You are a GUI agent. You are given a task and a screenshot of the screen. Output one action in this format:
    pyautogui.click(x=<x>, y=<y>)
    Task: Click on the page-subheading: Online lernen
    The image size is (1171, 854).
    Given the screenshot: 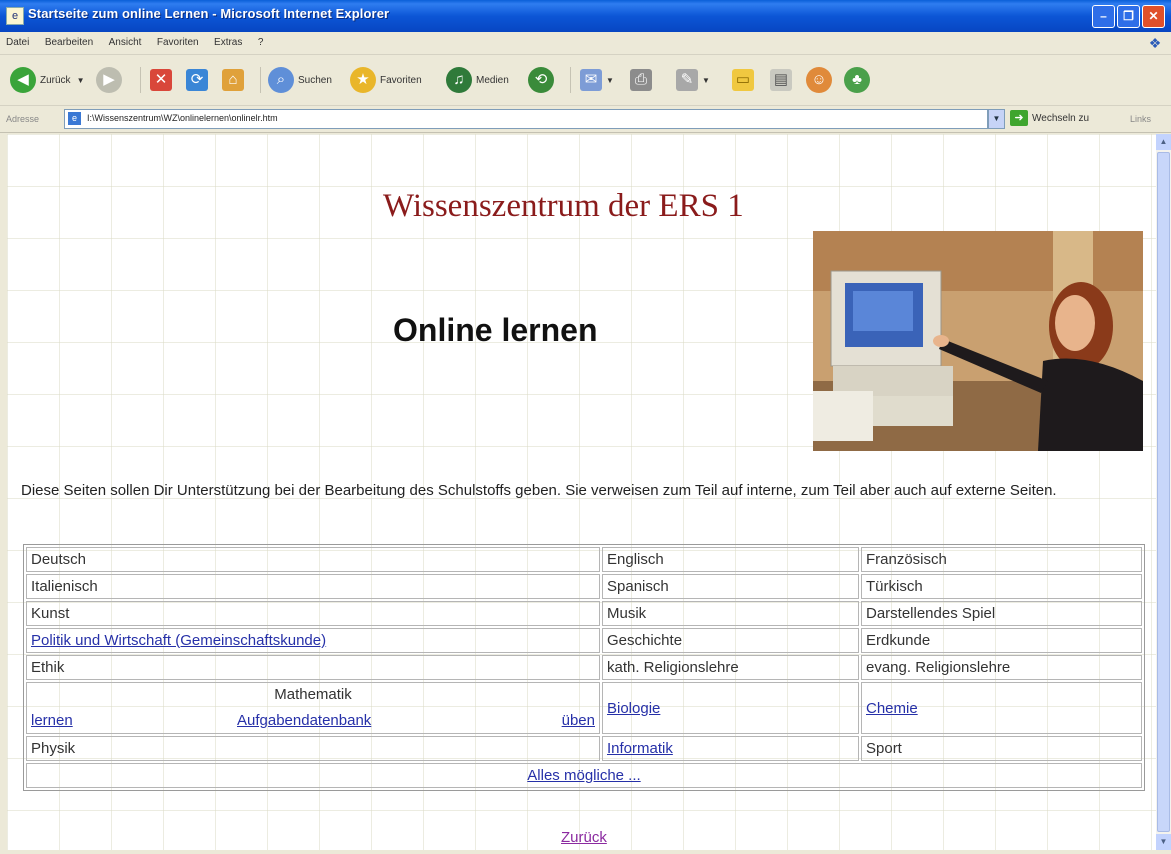 What is the action you would take?
    pyautogui.click(x=495, y=330)
    